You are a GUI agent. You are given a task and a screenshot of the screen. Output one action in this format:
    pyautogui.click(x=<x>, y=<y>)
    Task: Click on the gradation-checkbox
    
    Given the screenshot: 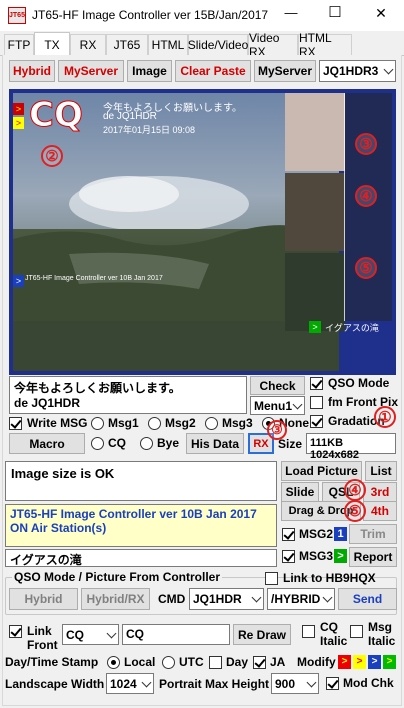 What is the action you would take?
    pyautogui.click(x=316, y=421)
    